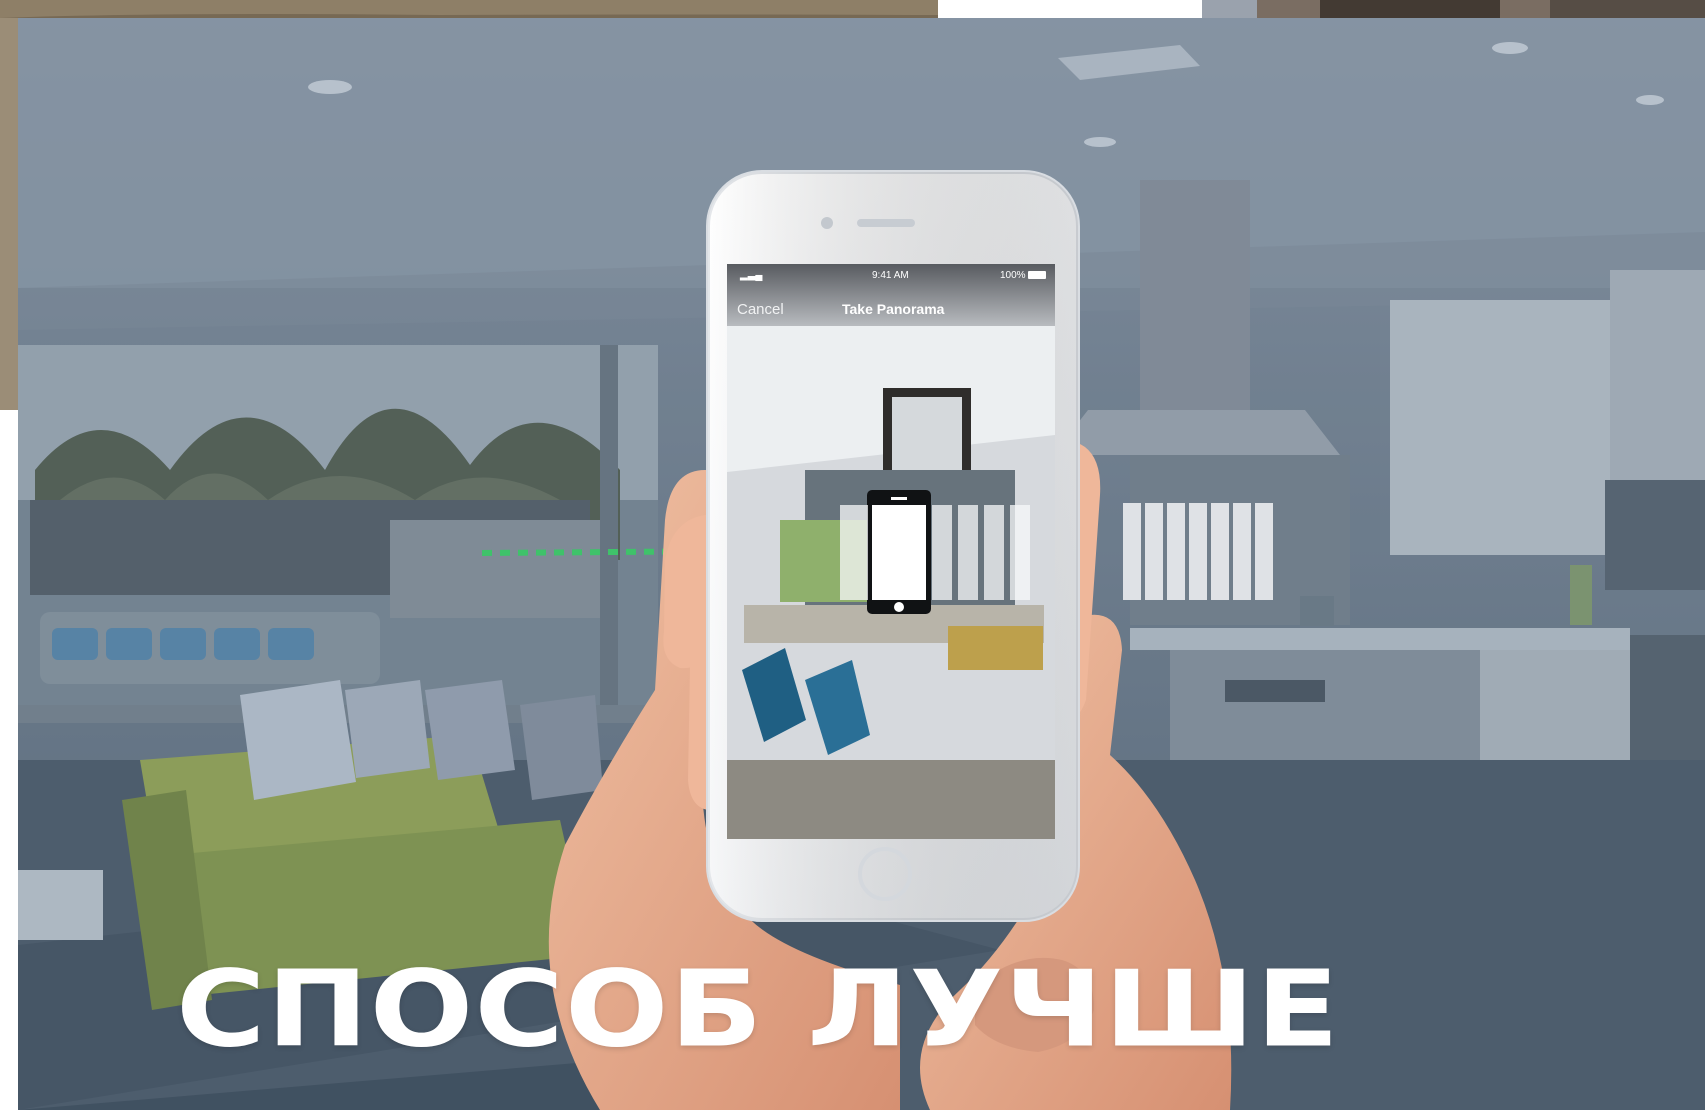 This screenshot has width=1705, height=1115. I want to click on top-strip, so click(852, 9).